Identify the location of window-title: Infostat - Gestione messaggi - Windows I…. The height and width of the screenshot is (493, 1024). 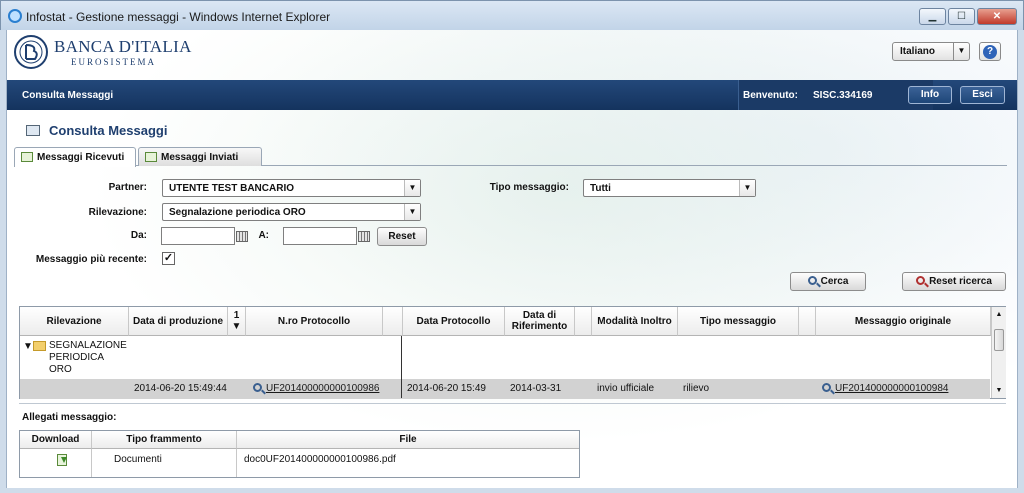
(178, 17).